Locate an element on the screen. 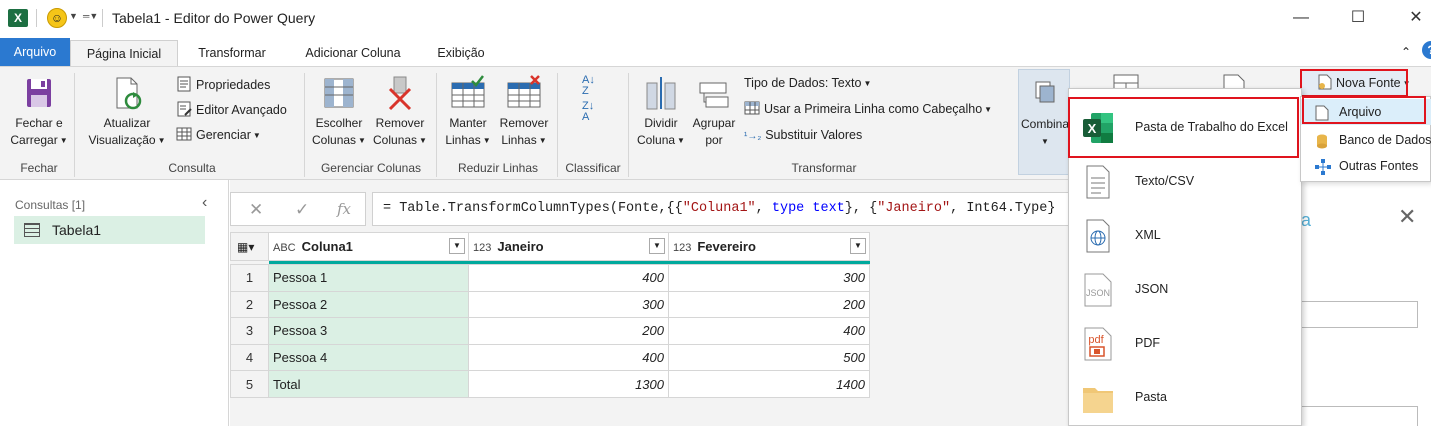  tab-exibicao: Exibição is located at coordinates (461, 53).